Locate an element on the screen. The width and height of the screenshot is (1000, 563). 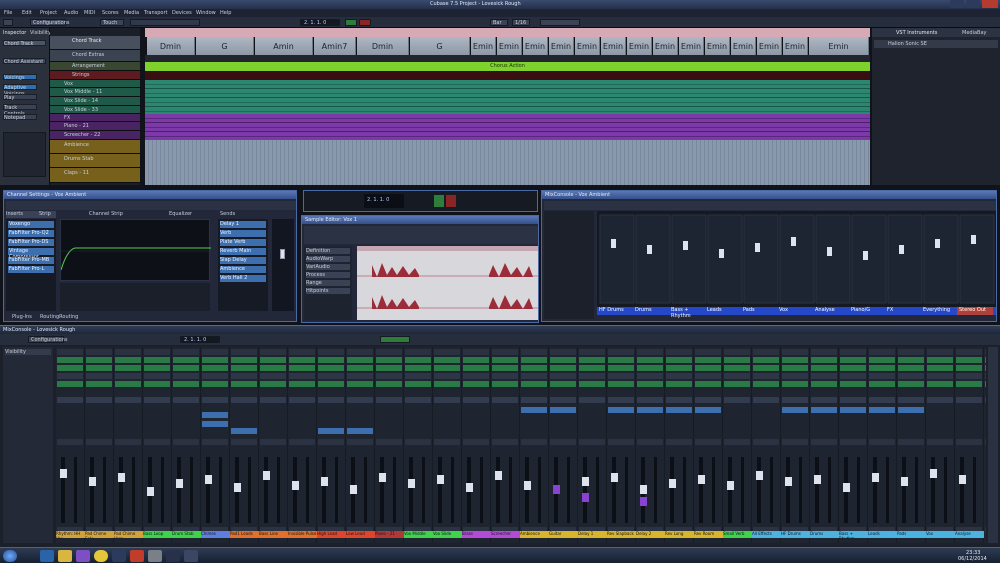
sends-tab: Sends is located at coordinates (227, 214).